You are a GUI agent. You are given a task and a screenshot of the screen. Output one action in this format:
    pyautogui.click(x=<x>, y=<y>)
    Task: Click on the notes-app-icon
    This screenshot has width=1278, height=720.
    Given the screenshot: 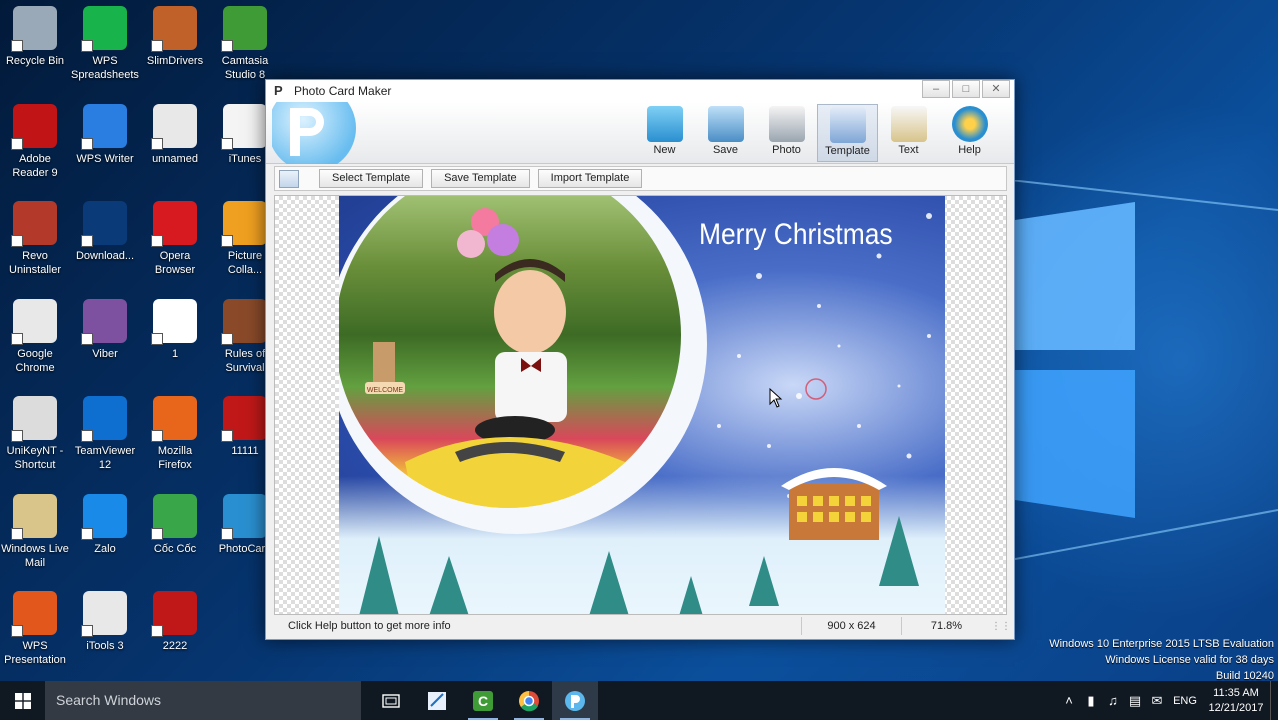 What is the action you would take?
    pyautogui.click(x=437, y=700)
    